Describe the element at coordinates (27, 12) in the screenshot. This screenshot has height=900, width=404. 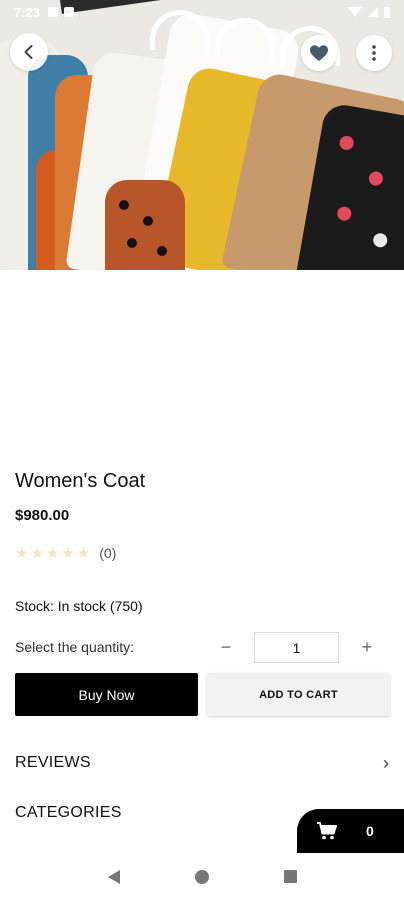
I see `status-time: 7:23` at that location.